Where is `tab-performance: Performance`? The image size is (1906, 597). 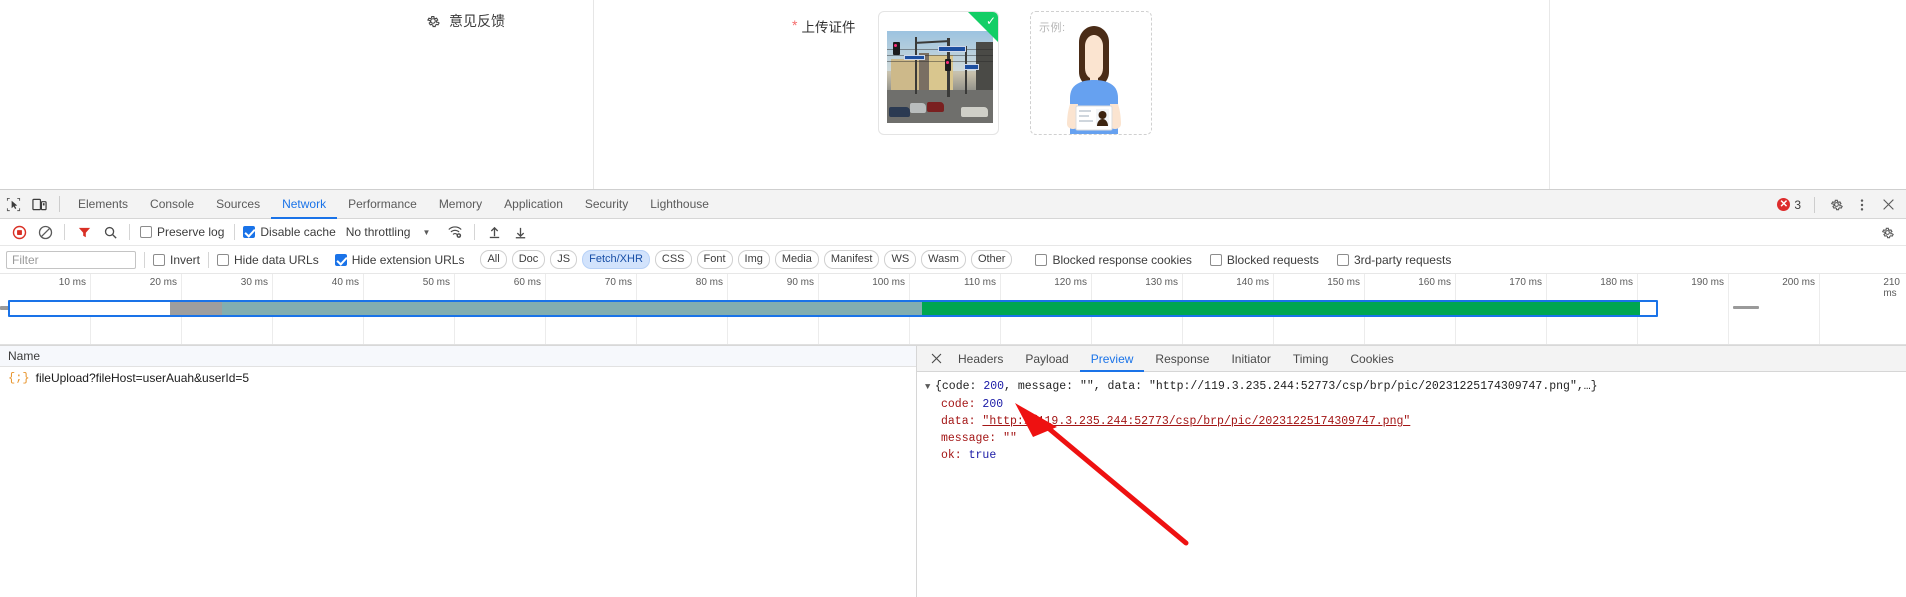
tab-performance: Performance is located at coordinates (382, 204).